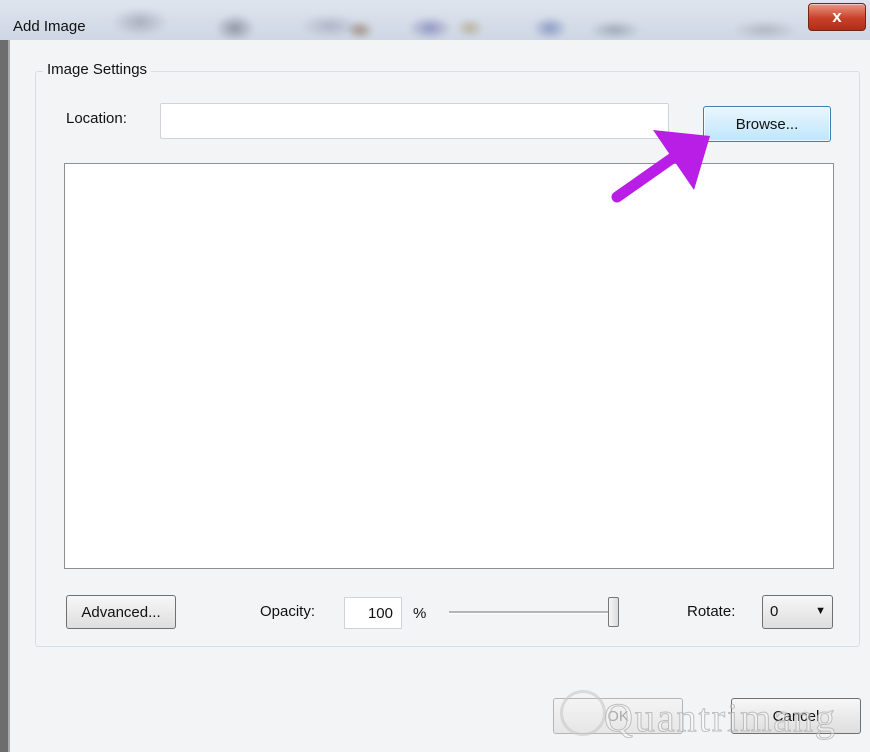 The image size is (870, 752). What do you see at coordinates (435, 22) in the screenshot?
I see `background-toolbar-blur` at bounding box center [435, 22].